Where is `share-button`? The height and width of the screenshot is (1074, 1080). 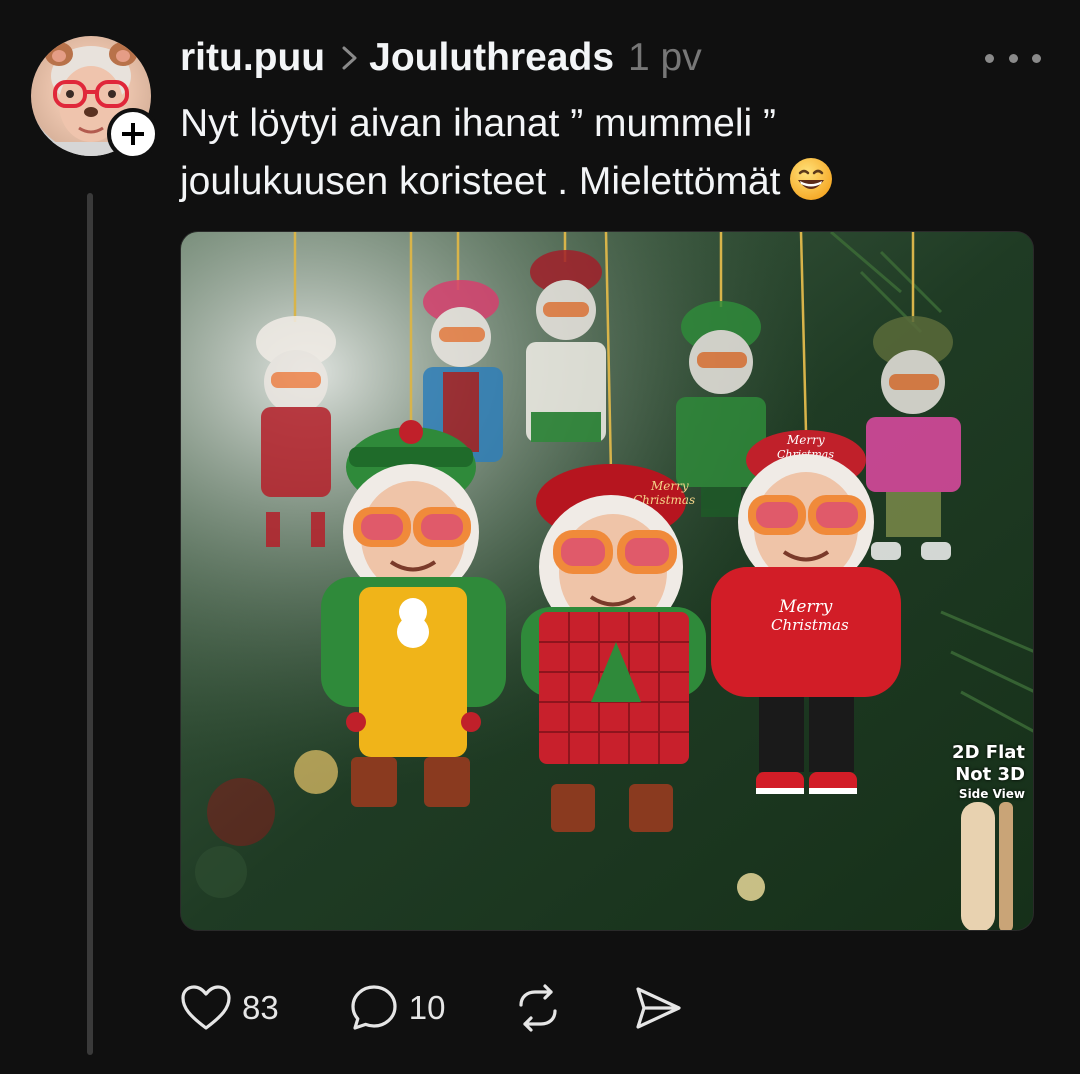 share-button is located at coordinates (658, 1008).